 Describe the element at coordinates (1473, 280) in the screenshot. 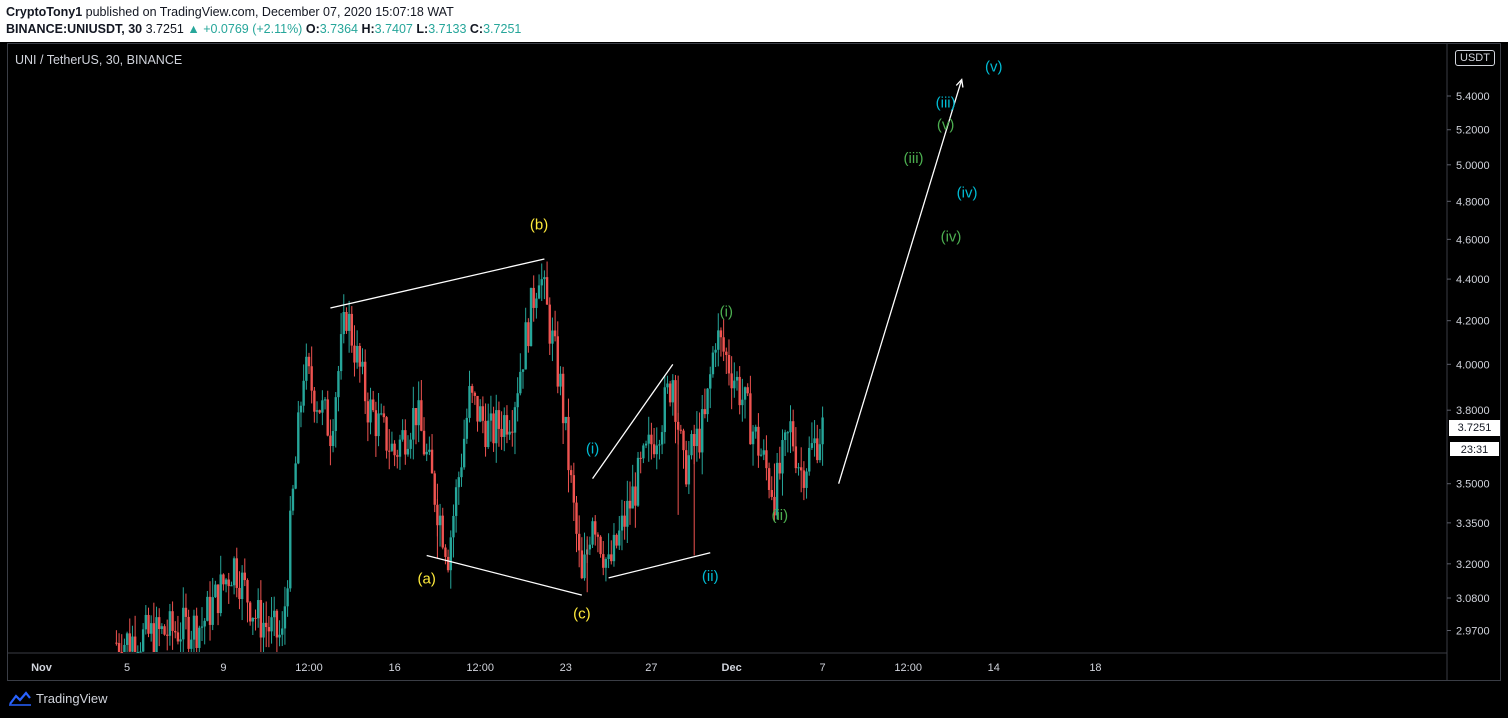

I see `y-tick-label: 4.4000` at that location.